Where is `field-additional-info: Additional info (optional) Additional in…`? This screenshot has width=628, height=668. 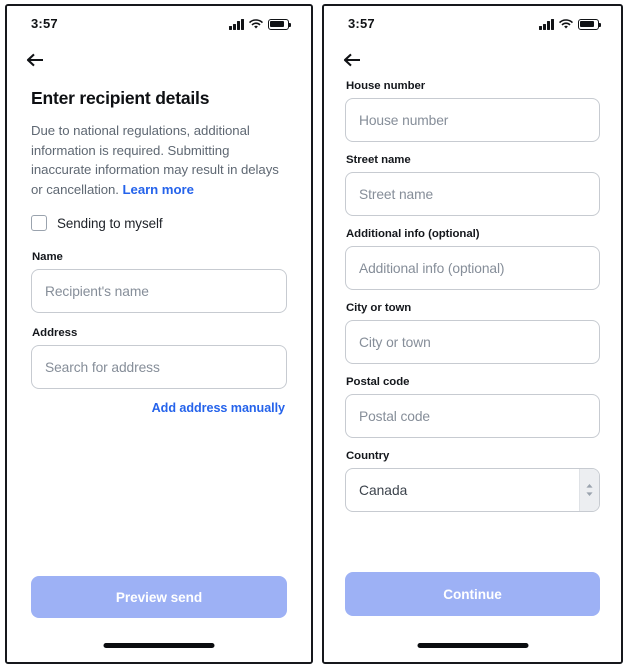 field-additional-info: Additional info (optional) Additional in… is located at coordinates (472, 259).